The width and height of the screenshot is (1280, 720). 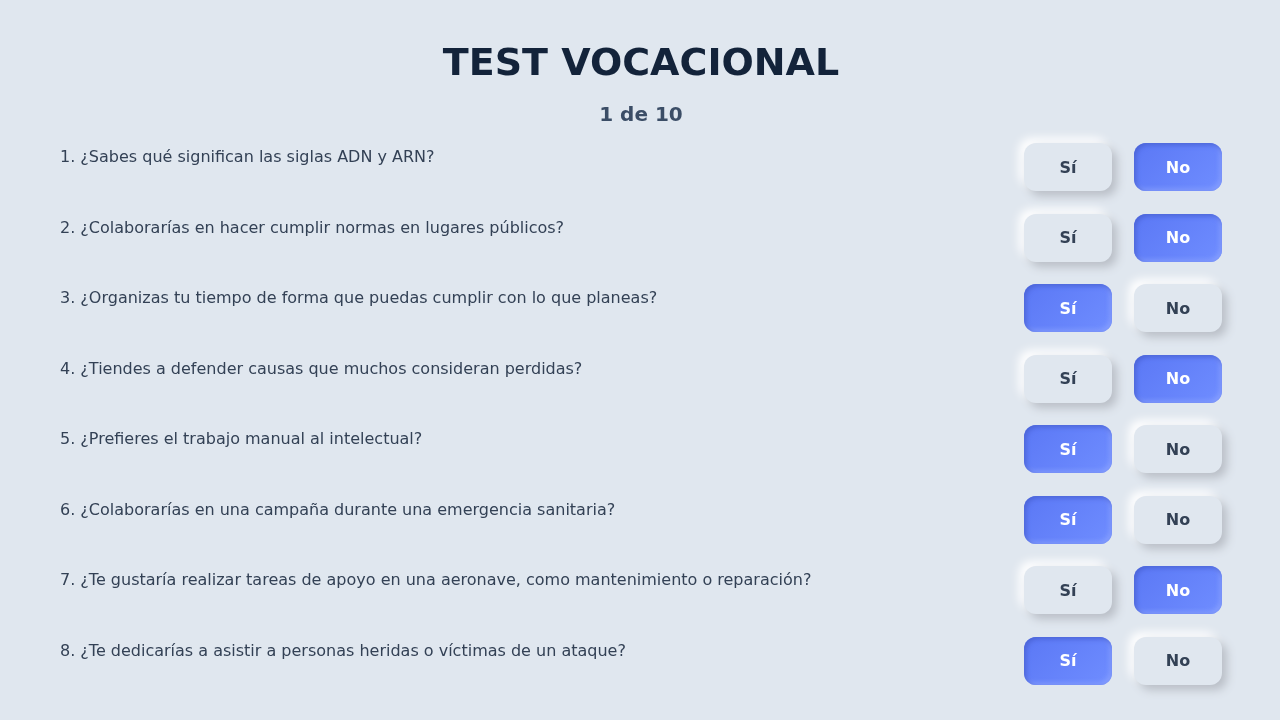 I want to click on page-title: TEST VOCACIONAL, so click(x=641, y=62).